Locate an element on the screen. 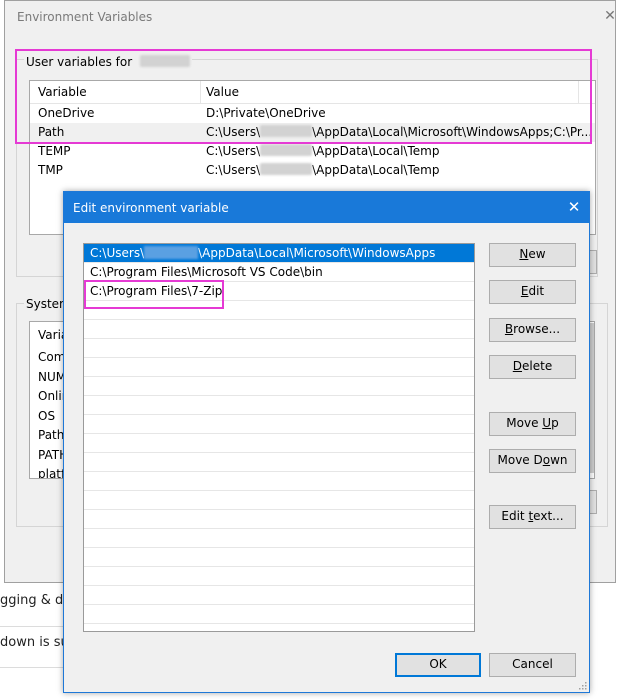 This screenshot has height=699, width=625. label-post: wn is located at coordinates (559, 460).